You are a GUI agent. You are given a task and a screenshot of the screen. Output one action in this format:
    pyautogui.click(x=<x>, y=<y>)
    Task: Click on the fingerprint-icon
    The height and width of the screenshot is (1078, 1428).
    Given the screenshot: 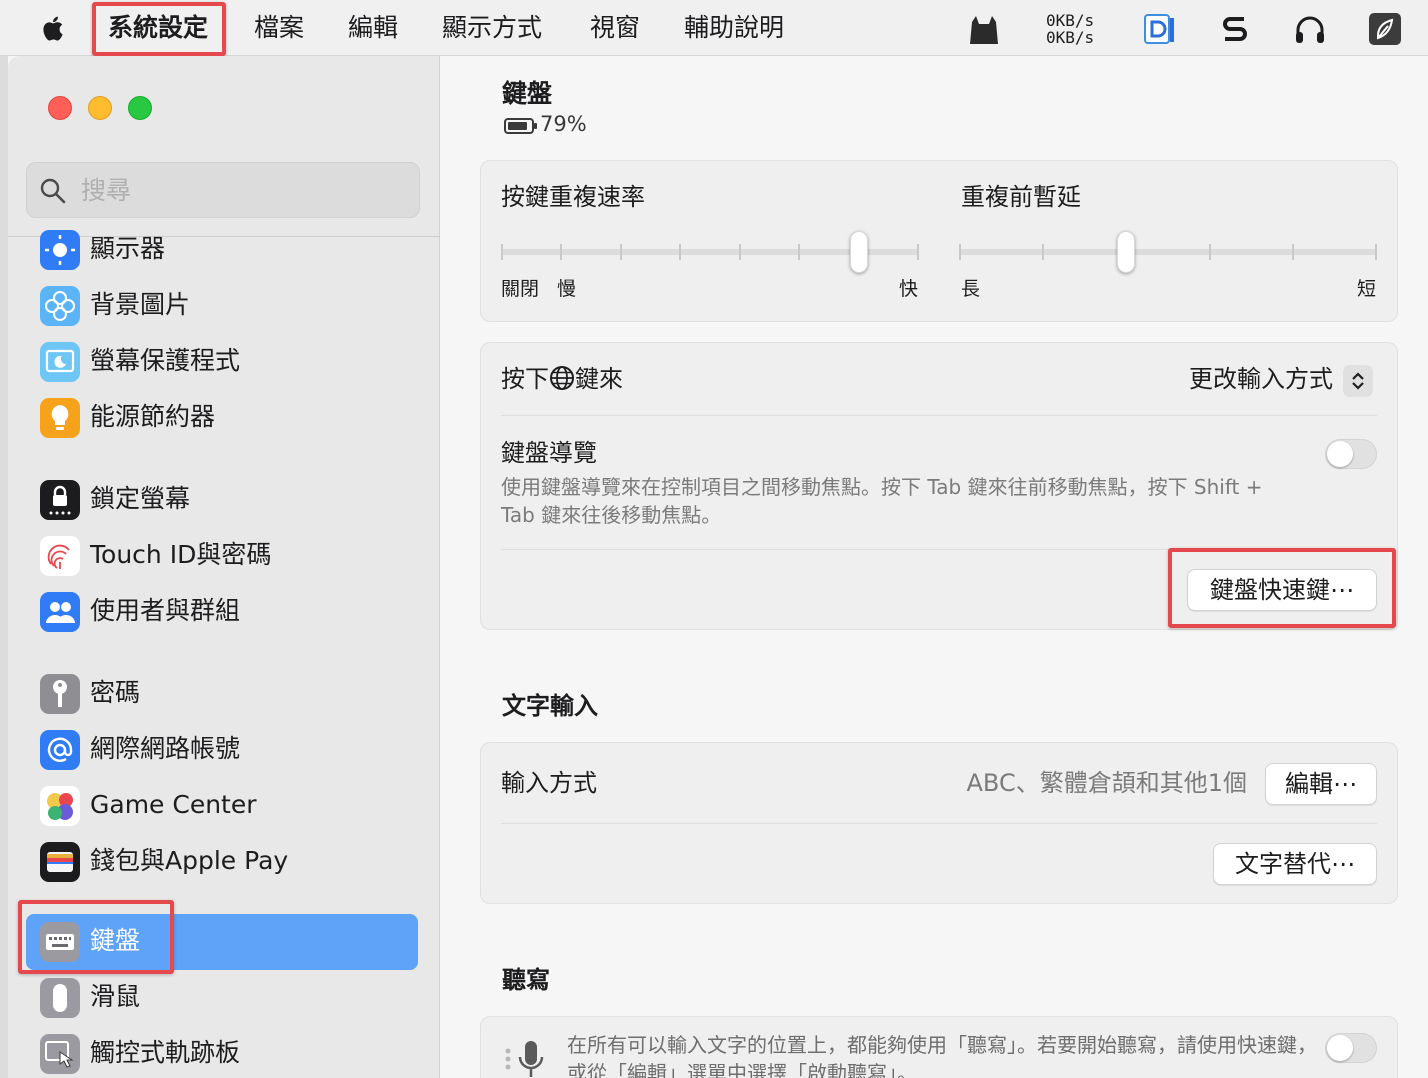 What is the action you would take?
    pyautogui.click(x=60, y=556)
    